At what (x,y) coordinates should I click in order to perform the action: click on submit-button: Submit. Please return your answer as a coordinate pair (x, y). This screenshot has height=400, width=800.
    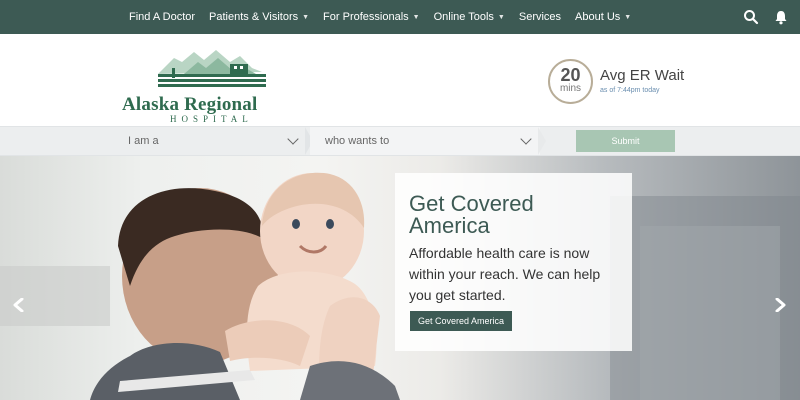
    Looking at the image, I should click on (625, 141).